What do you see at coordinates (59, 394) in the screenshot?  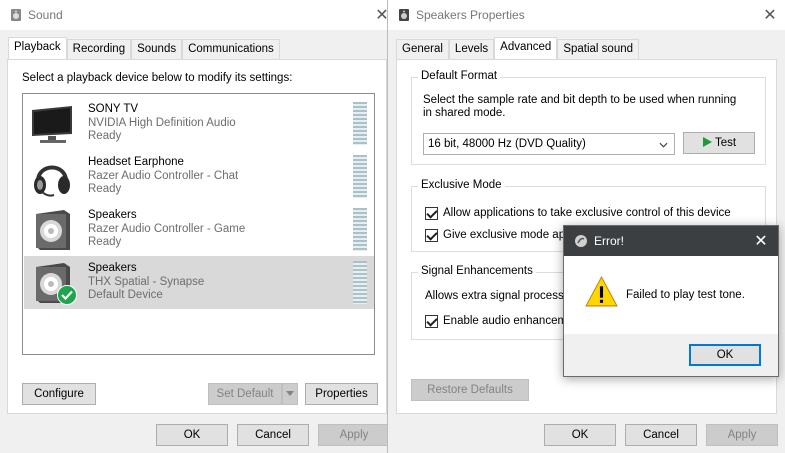 I see `configure-button: Configure` at bounding box center [59, 394].